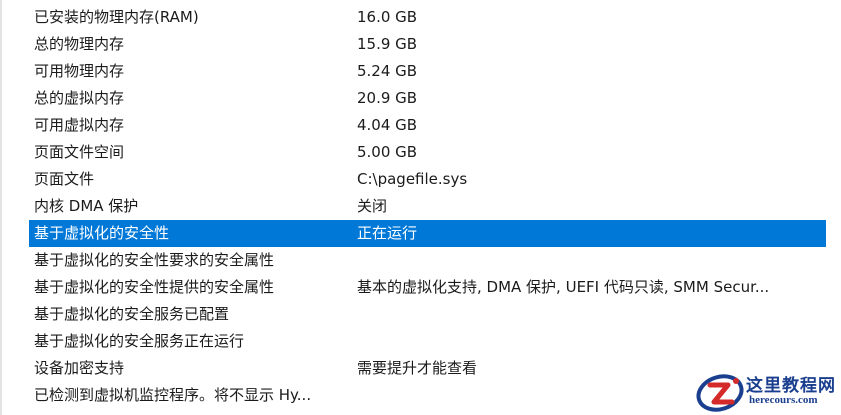 This screenshot has width=841, height=415. I want to click on list-item: 内核 DMA 保护 关闭, so click(427, 206).